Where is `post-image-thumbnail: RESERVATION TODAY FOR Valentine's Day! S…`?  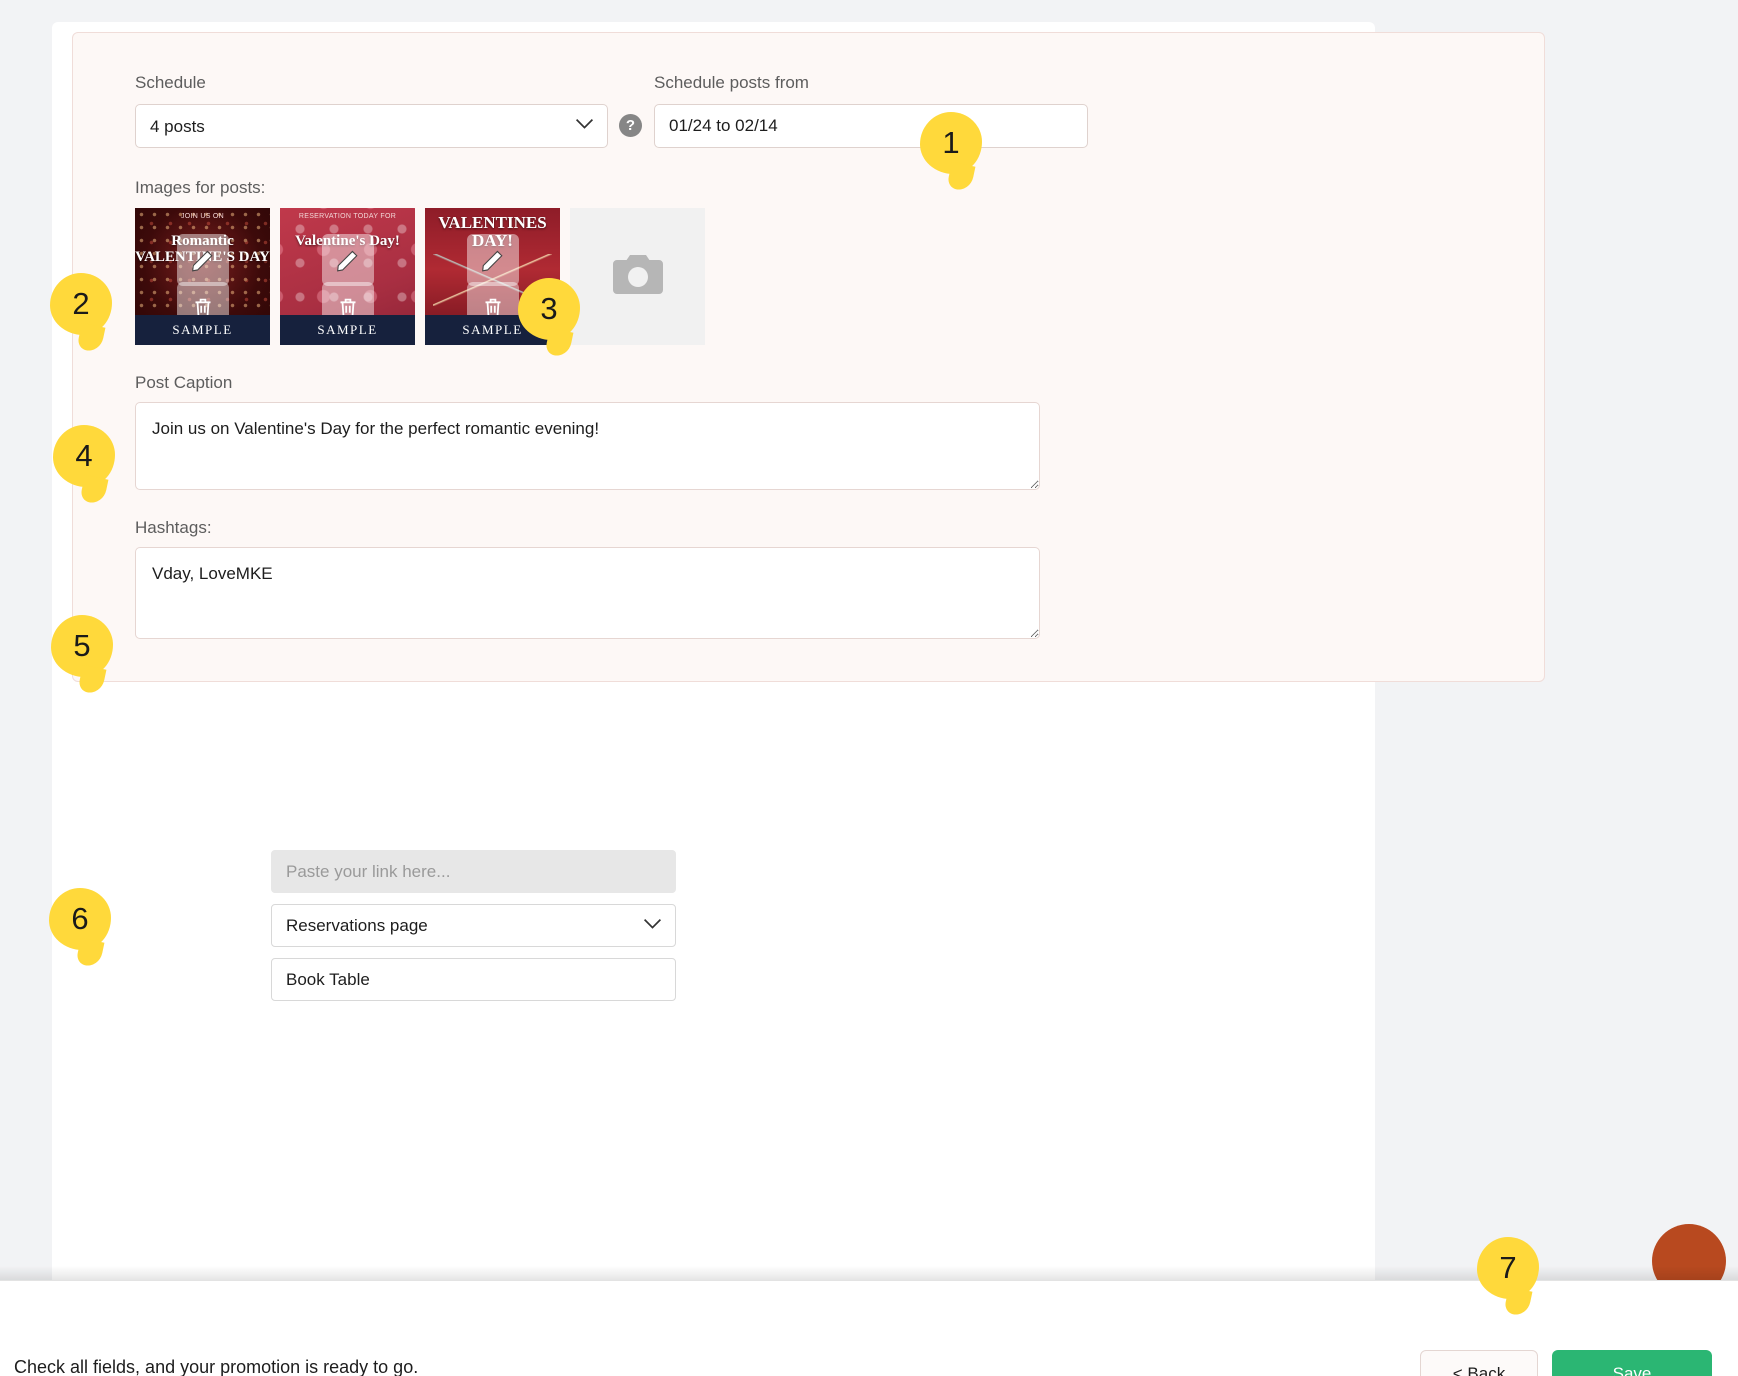 post-image-thumbnail: RESERVATION TODAY FOR Valentine's Day! S… is located at coordinates (347, 276).